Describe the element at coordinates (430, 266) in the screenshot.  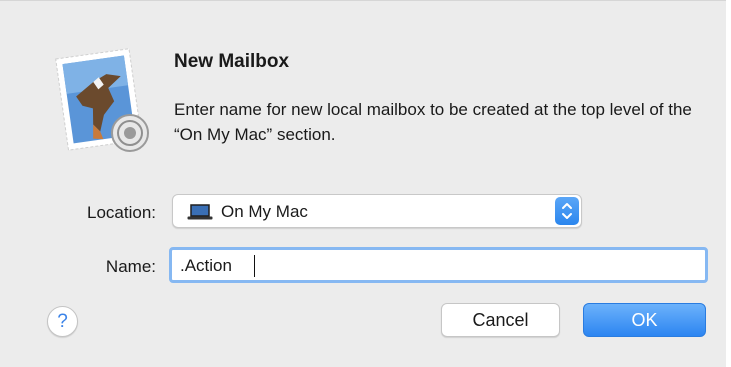
I see `name-input` at that location.